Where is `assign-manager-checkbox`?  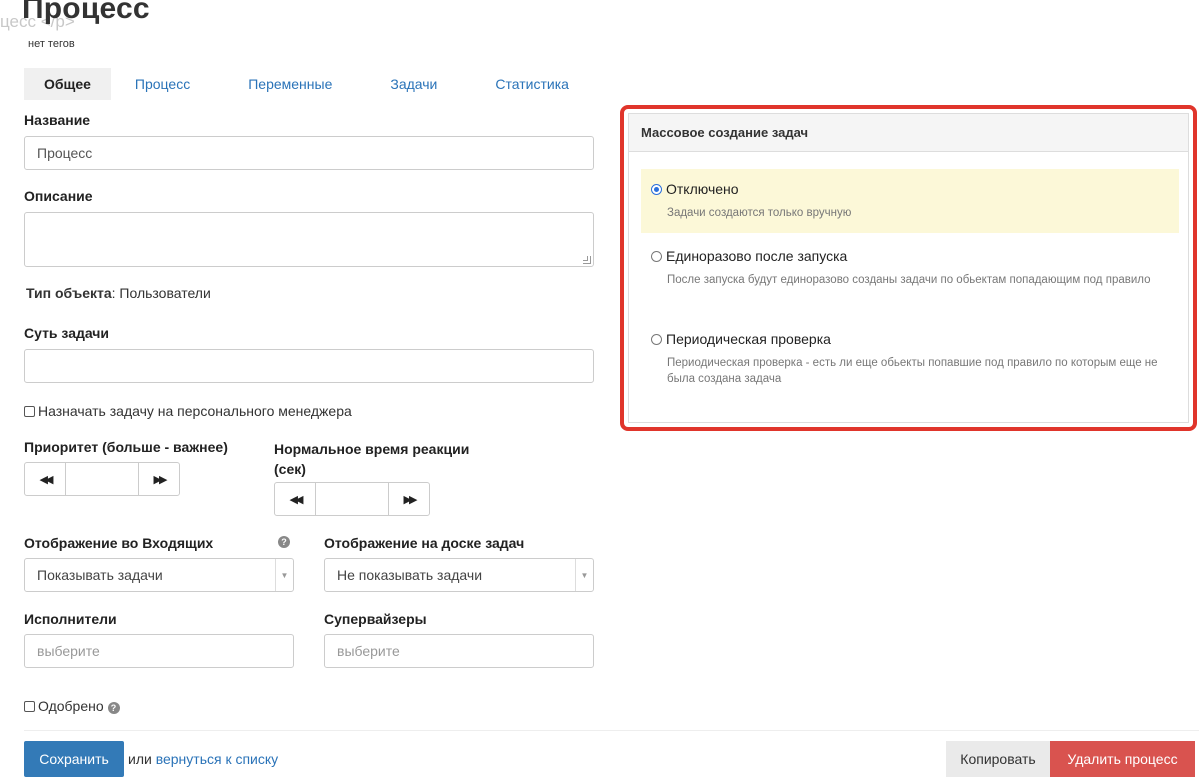 assign-manager-checkbox is located at coordinates (29, 411).